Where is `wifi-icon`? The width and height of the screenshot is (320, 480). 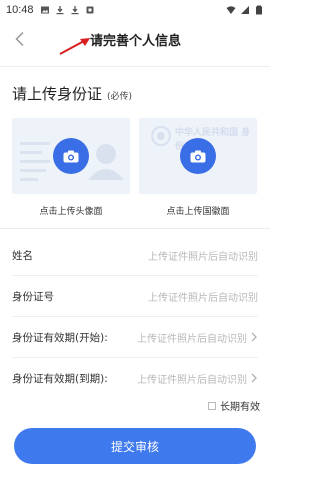 wifi-icon is located at coordinates (231, 10).